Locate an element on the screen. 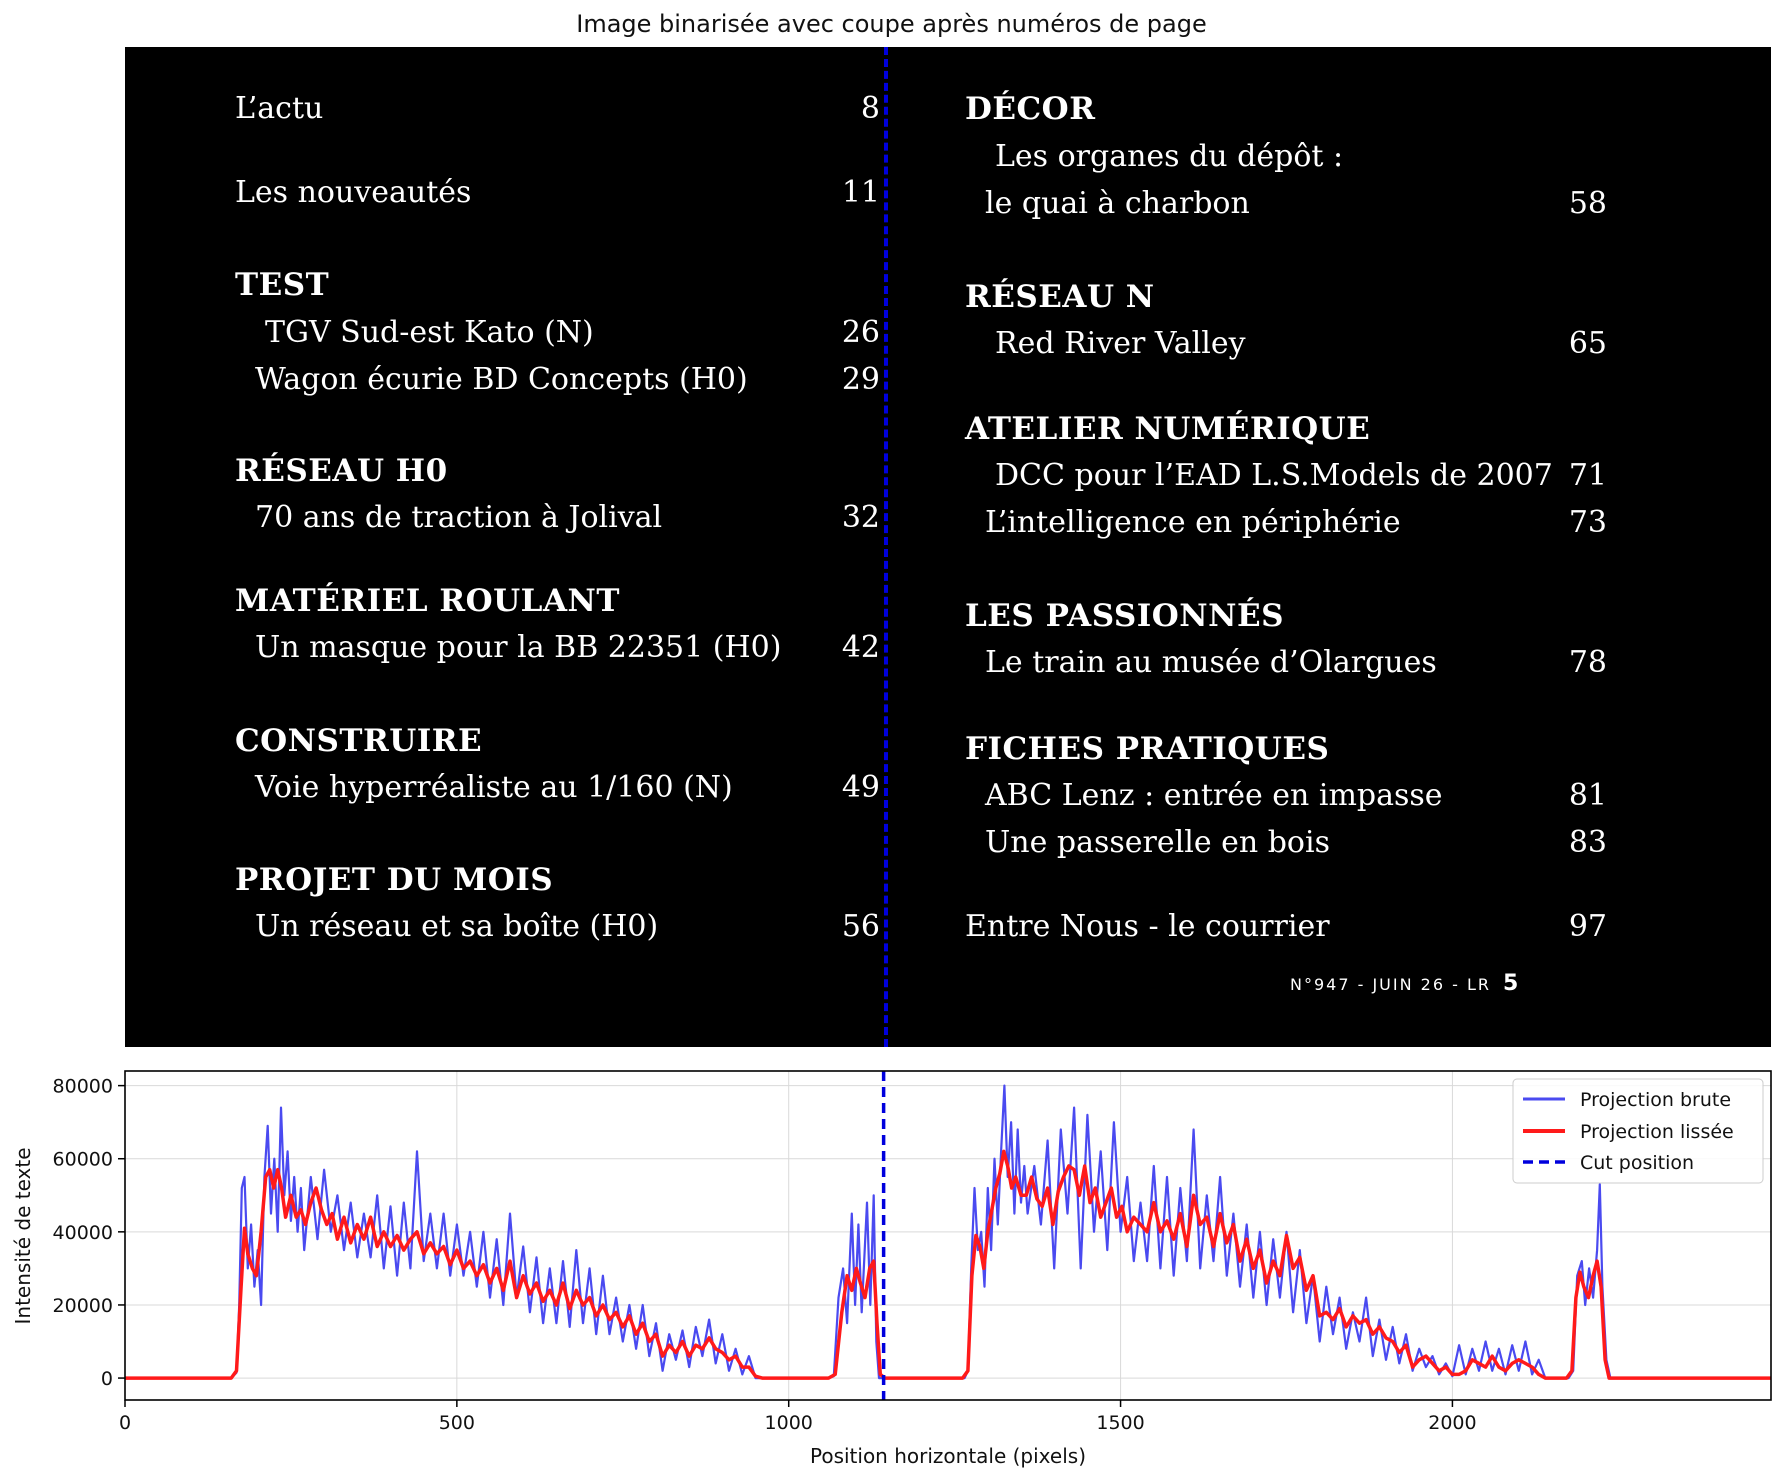 The height and width of the screenshot is (1483, 1783). y-axis-label: Intensité de texte is located at coordinates (23, 1235).